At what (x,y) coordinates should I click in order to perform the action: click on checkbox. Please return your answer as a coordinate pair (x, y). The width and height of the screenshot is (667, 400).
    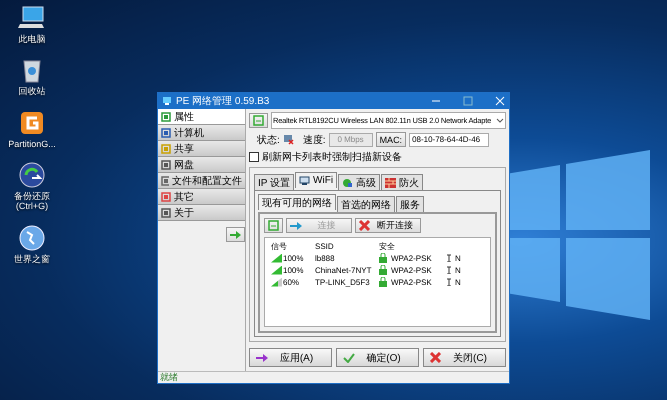
    Looking at the image, I should click on (254, 157).